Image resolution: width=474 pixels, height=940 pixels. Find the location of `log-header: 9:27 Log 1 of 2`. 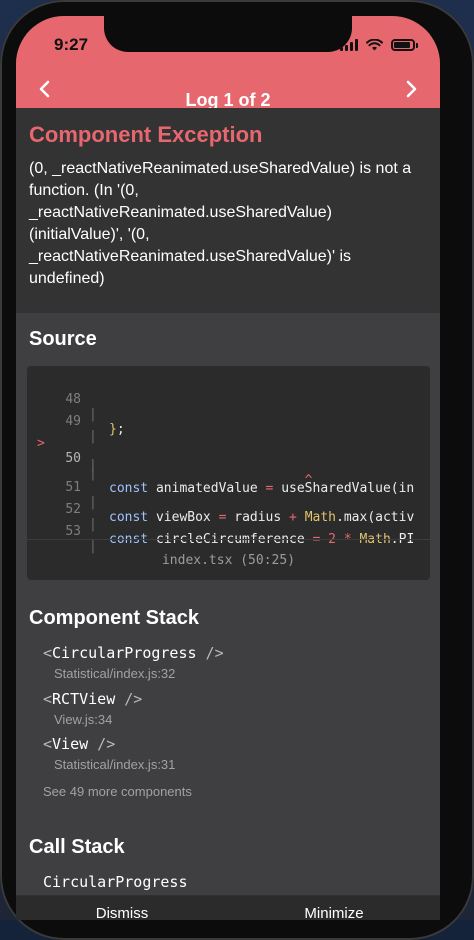

log-header: 9:27 Log 1 of 2 is located at coordinates (228, 63).